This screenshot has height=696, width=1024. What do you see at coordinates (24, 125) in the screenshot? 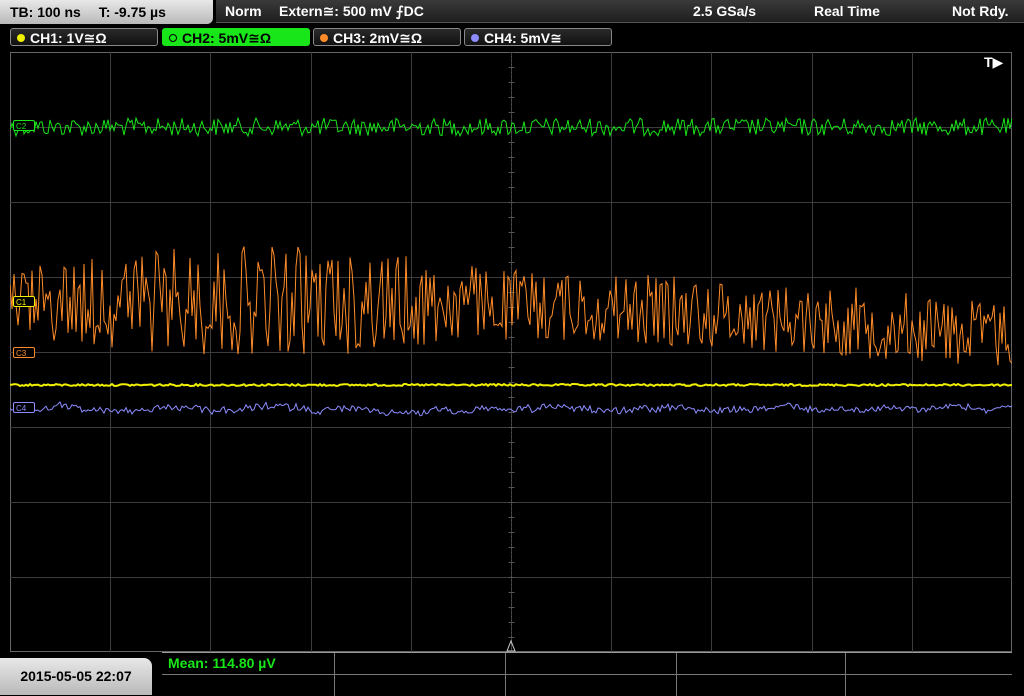
I see `channel-2-offset-marker: C2` at bounding box center [24, 125].